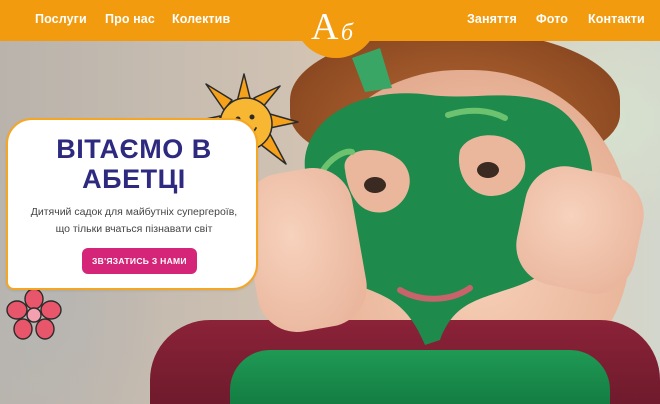 The width and height of the screenshot is (660, 404). What do you see at coordinates (61, 19) in the screenshot?
I see `nav-link-services: Послуги` at bounding box center [61, 19].